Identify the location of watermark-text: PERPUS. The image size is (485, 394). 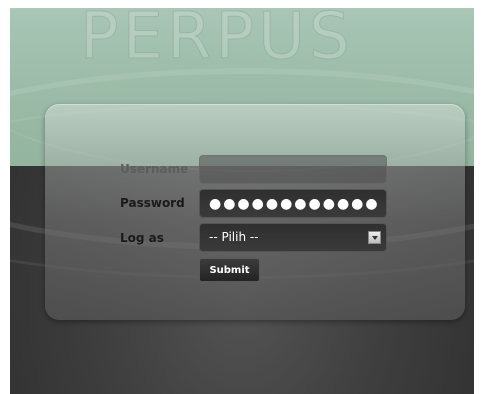
(217, 41).